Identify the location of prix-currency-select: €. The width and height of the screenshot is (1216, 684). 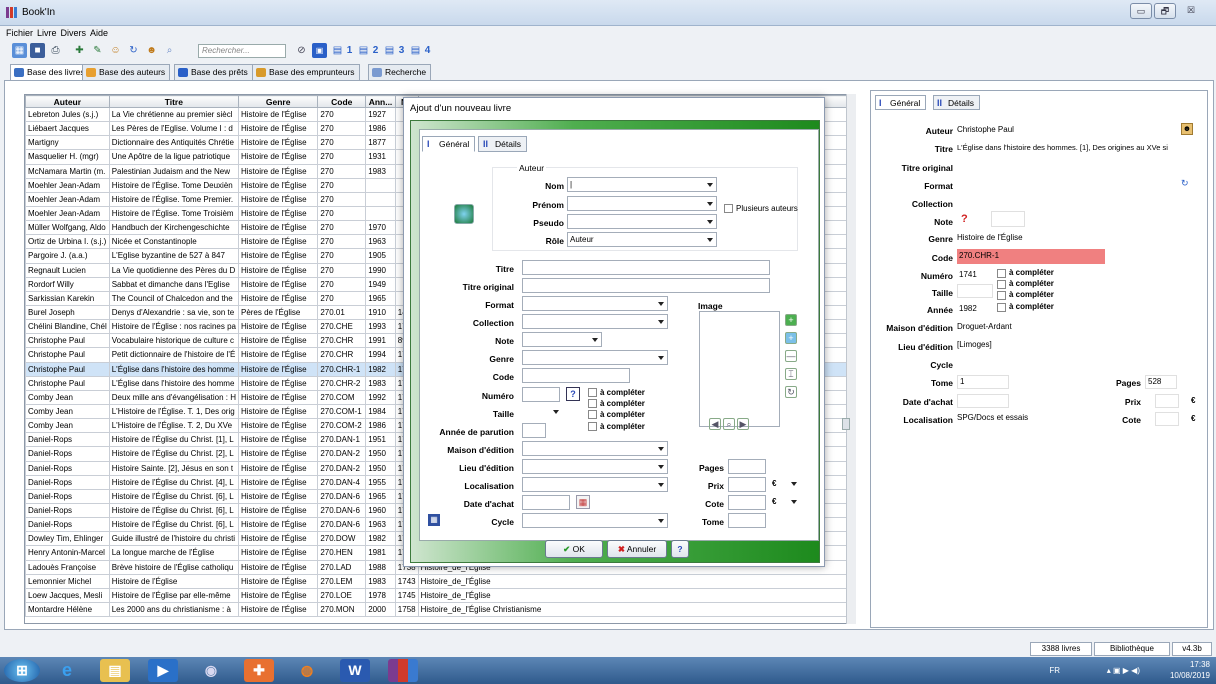
(785, 484).